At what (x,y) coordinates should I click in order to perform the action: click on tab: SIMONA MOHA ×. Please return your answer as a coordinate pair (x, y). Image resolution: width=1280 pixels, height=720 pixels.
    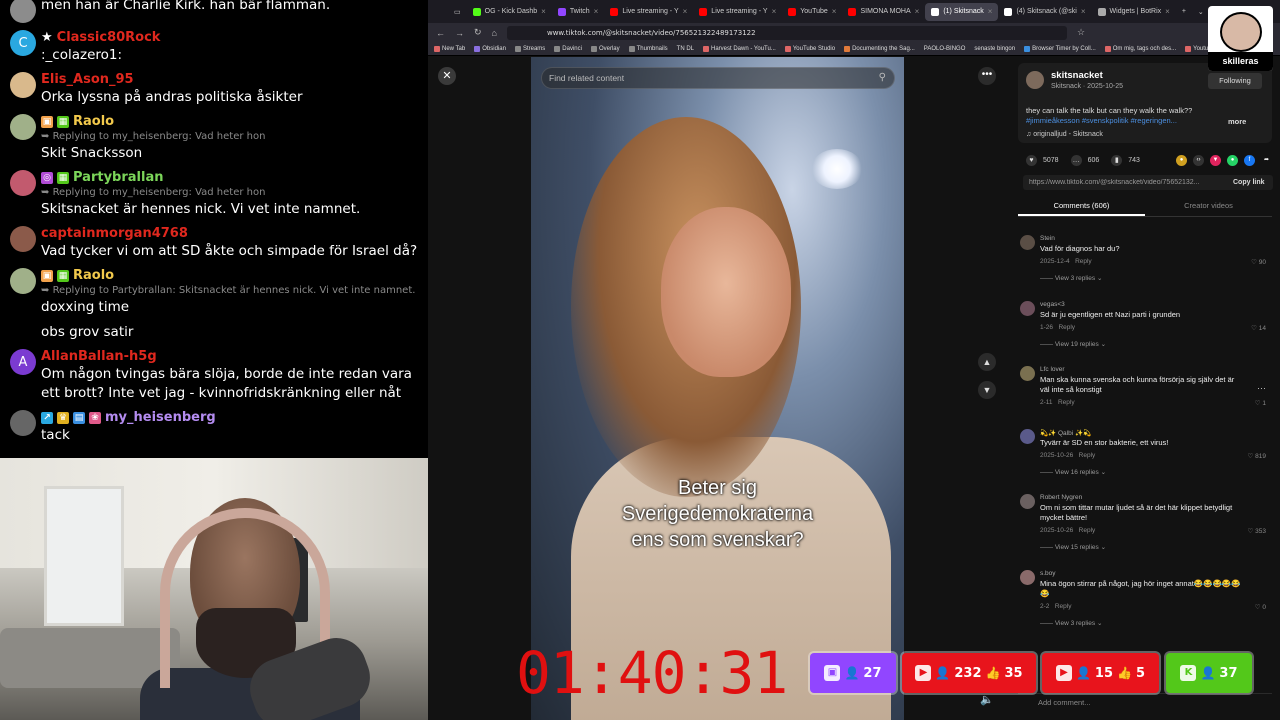
    Looking at the image, I should click on (883, 12).